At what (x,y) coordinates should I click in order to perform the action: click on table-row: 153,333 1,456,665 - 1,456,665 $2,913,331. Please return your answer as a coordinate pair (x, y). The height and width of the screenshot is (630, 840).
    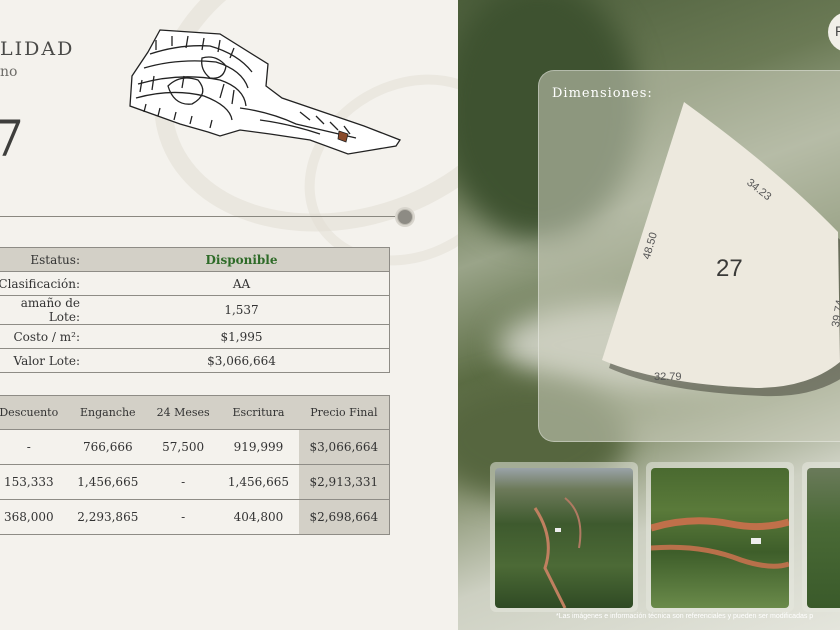
    Looking at the image, I should click on (195, 482).